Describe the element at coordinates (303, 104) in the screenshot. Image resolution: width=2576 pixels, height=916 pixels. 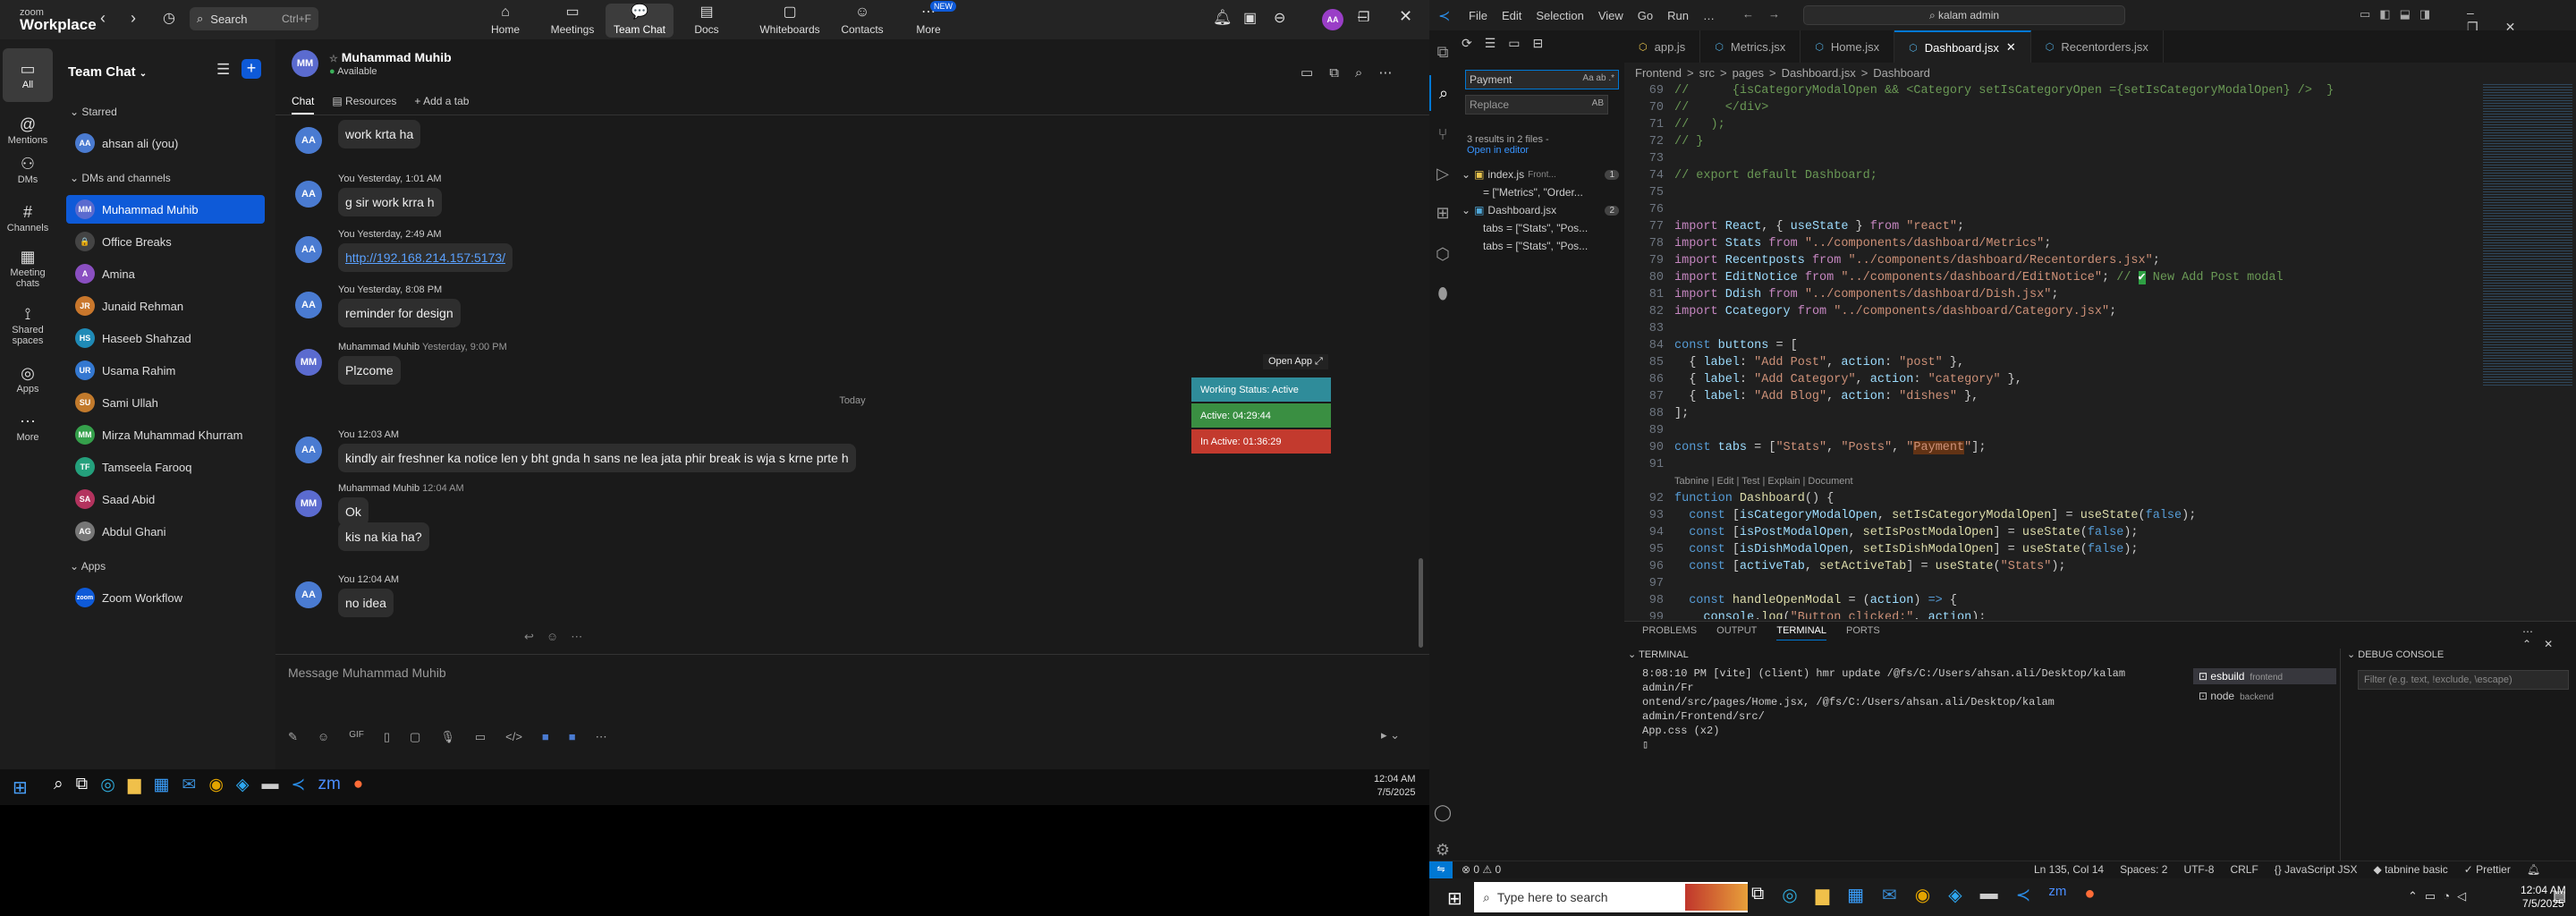
I see `tab-chat: Chat` at that location.